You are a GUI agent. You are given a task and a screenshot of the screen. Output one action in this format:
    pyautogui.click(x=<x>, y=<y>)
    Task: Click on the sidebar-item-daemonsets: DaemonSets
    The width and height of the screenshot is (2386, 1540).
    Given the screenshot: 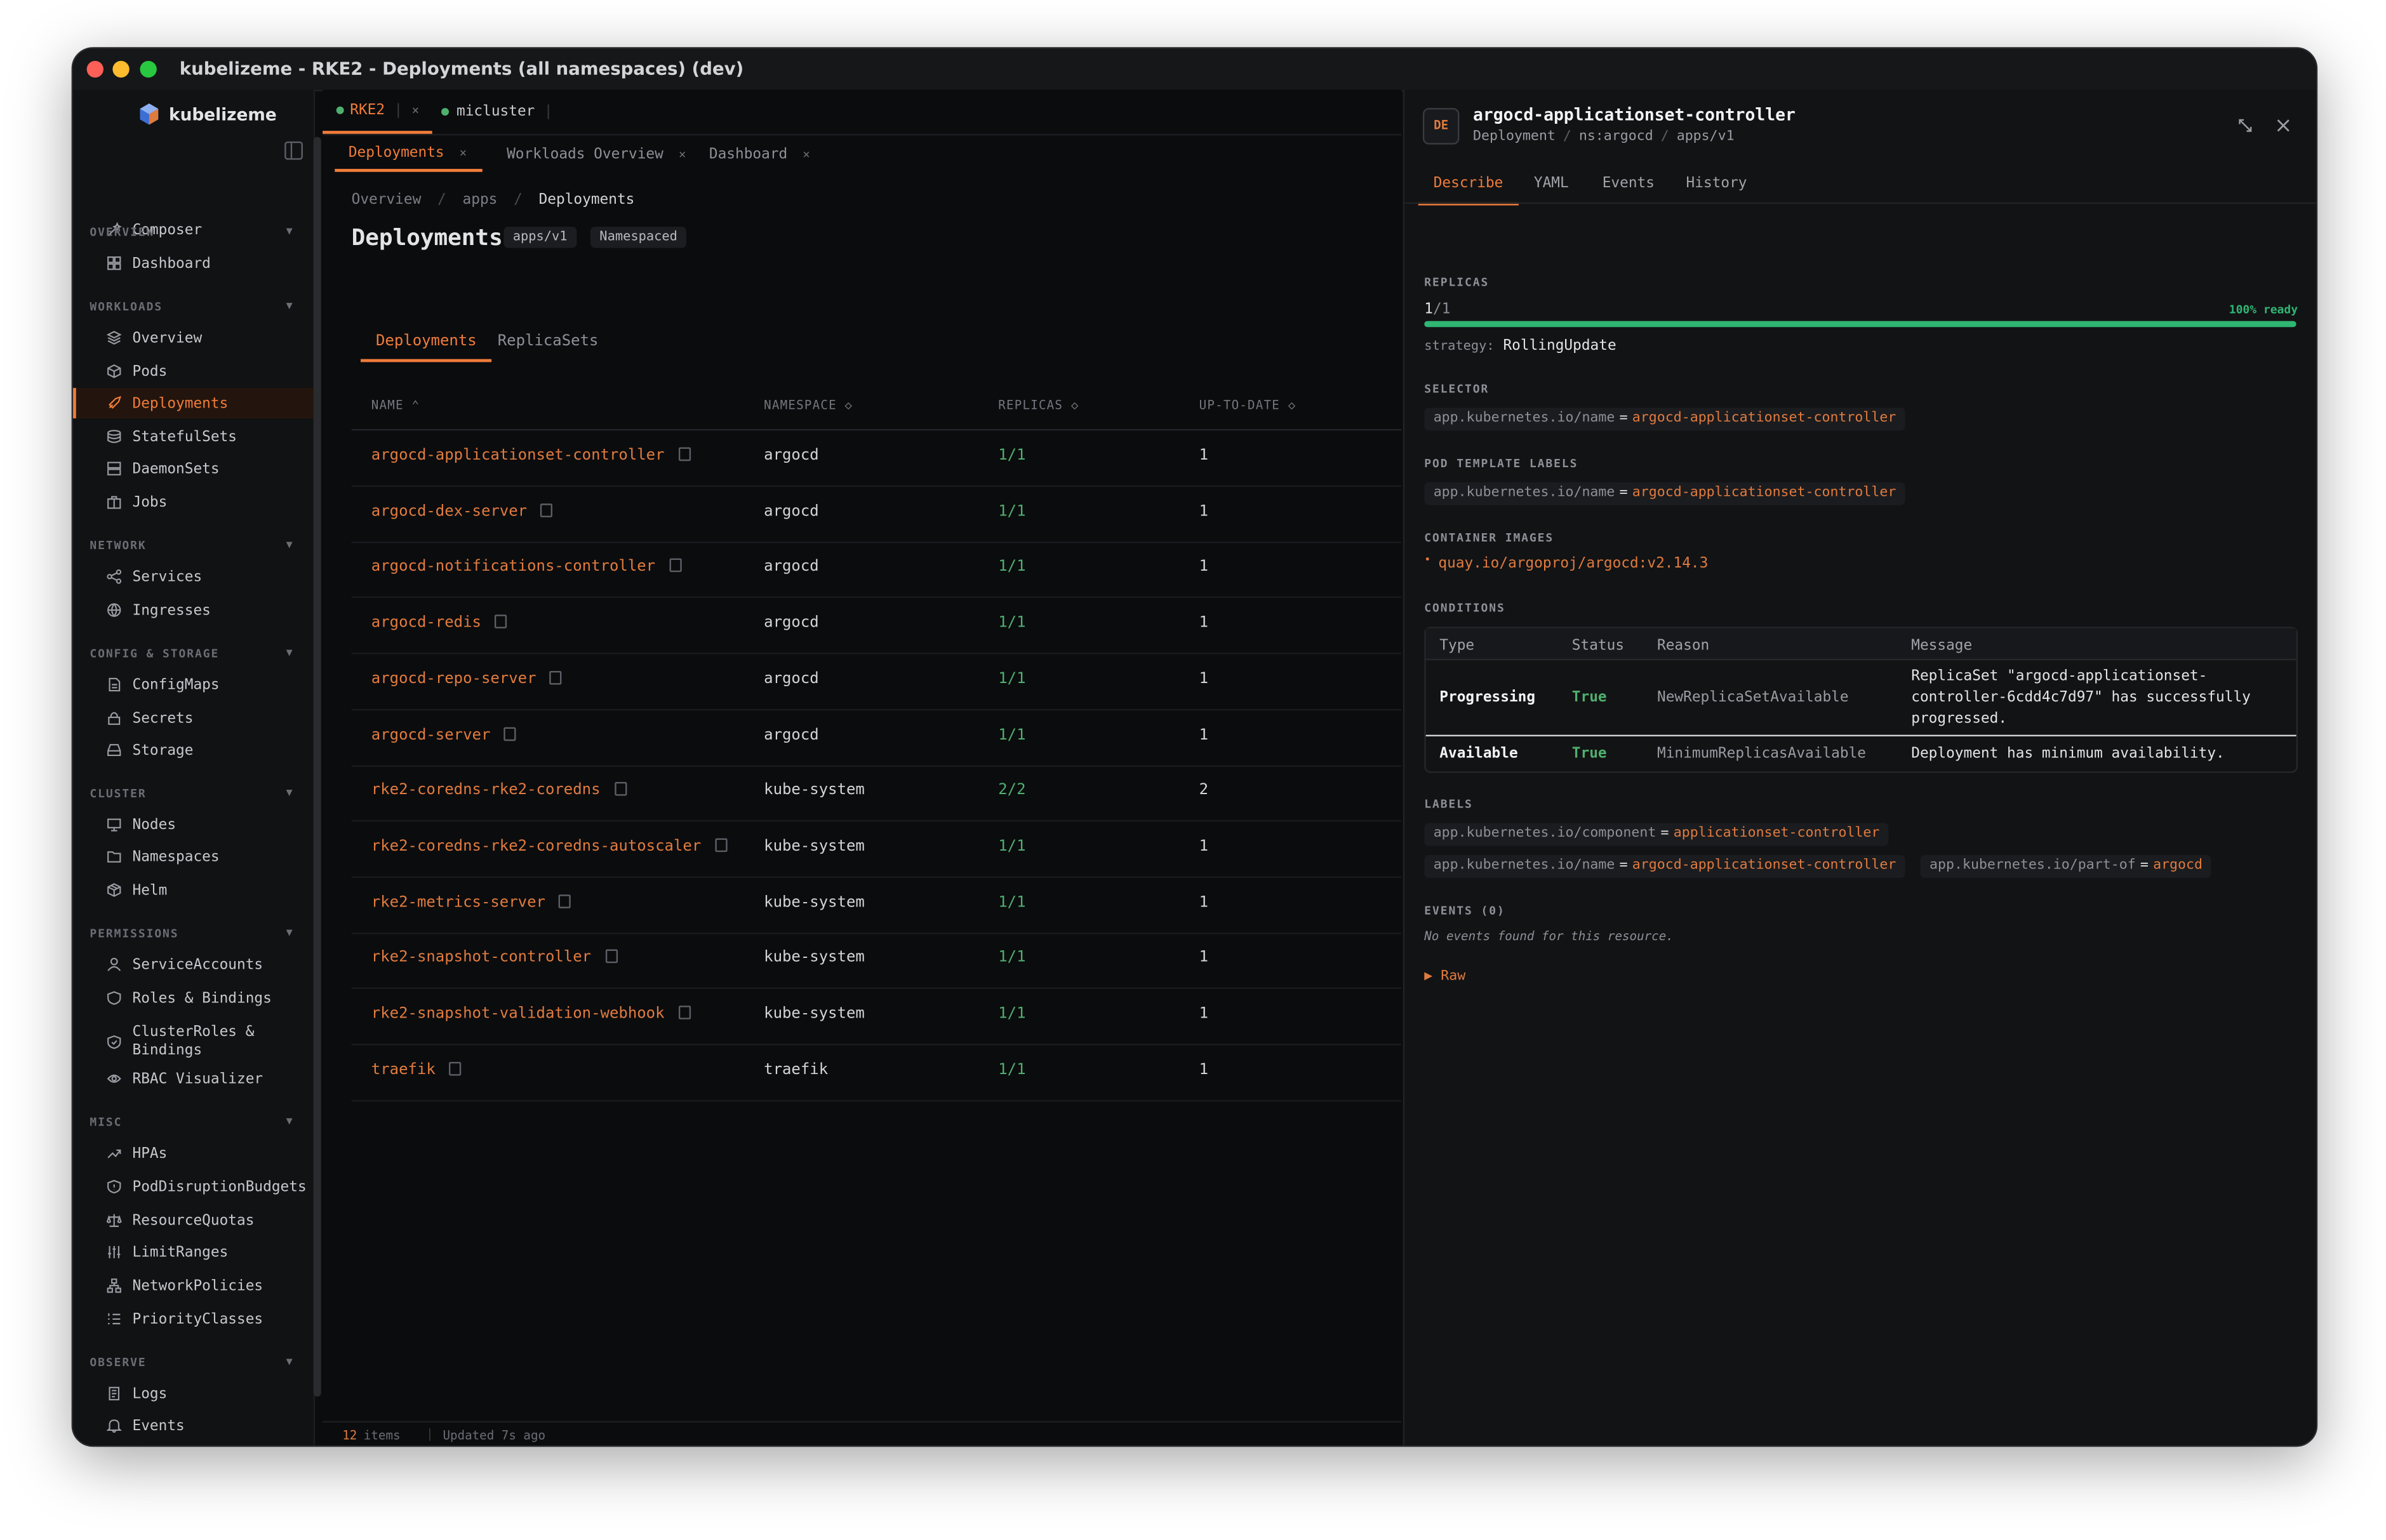 What is the action you would take?
    pyautogui.click(x=193, y=468)
    